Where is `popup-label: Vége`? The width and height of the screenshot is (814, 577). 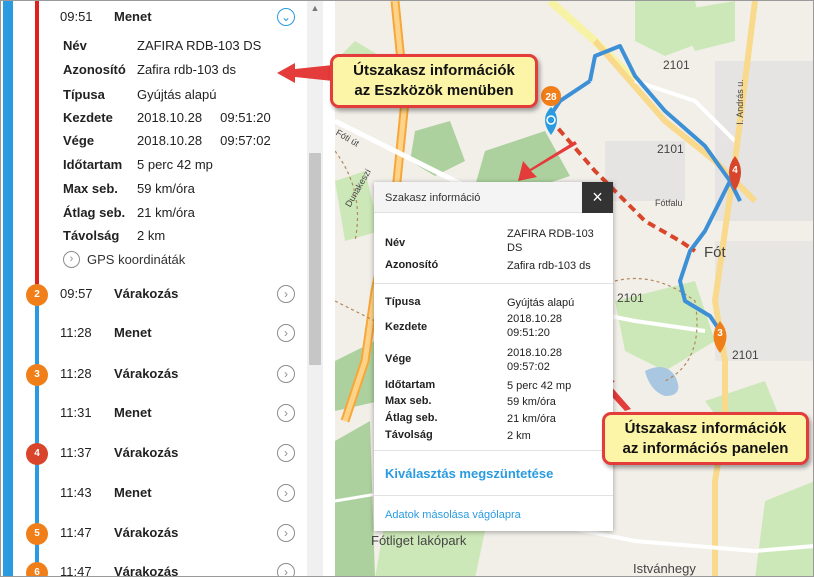
popup-label: Vége is located at coordinates (398, 359).